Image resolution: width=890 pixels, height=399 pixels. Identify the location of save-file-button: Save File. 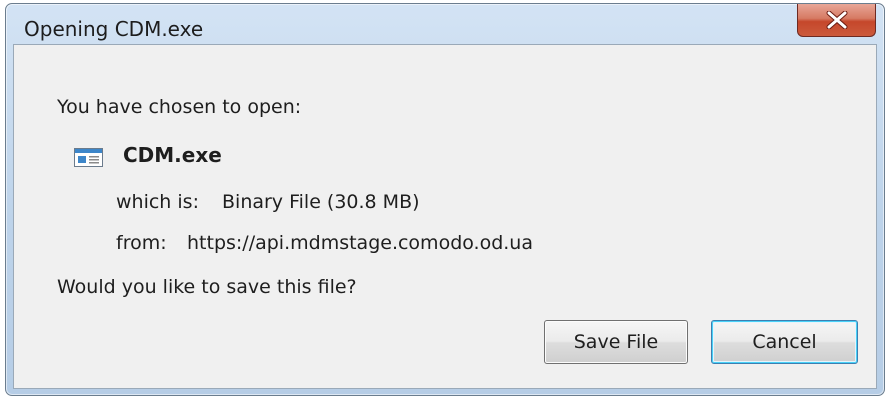
(616, 342).